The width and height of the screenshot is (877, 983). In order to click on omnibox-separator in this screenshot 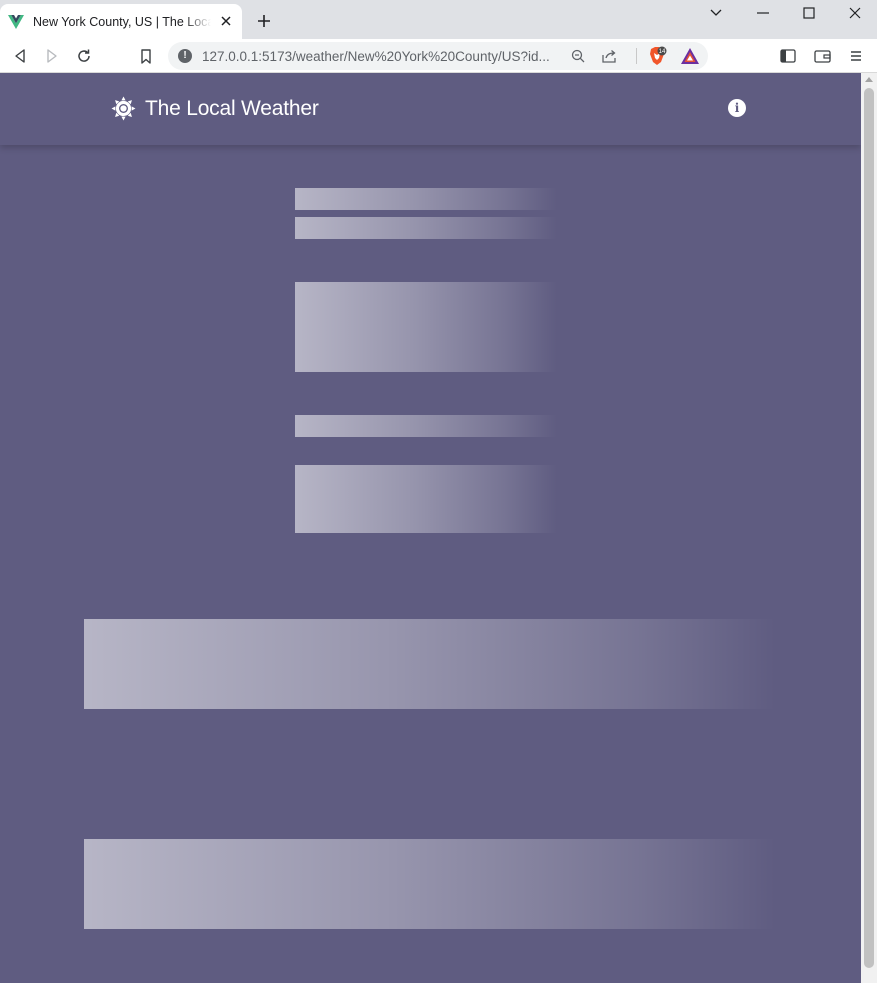, I will do `click(636, 56)`.